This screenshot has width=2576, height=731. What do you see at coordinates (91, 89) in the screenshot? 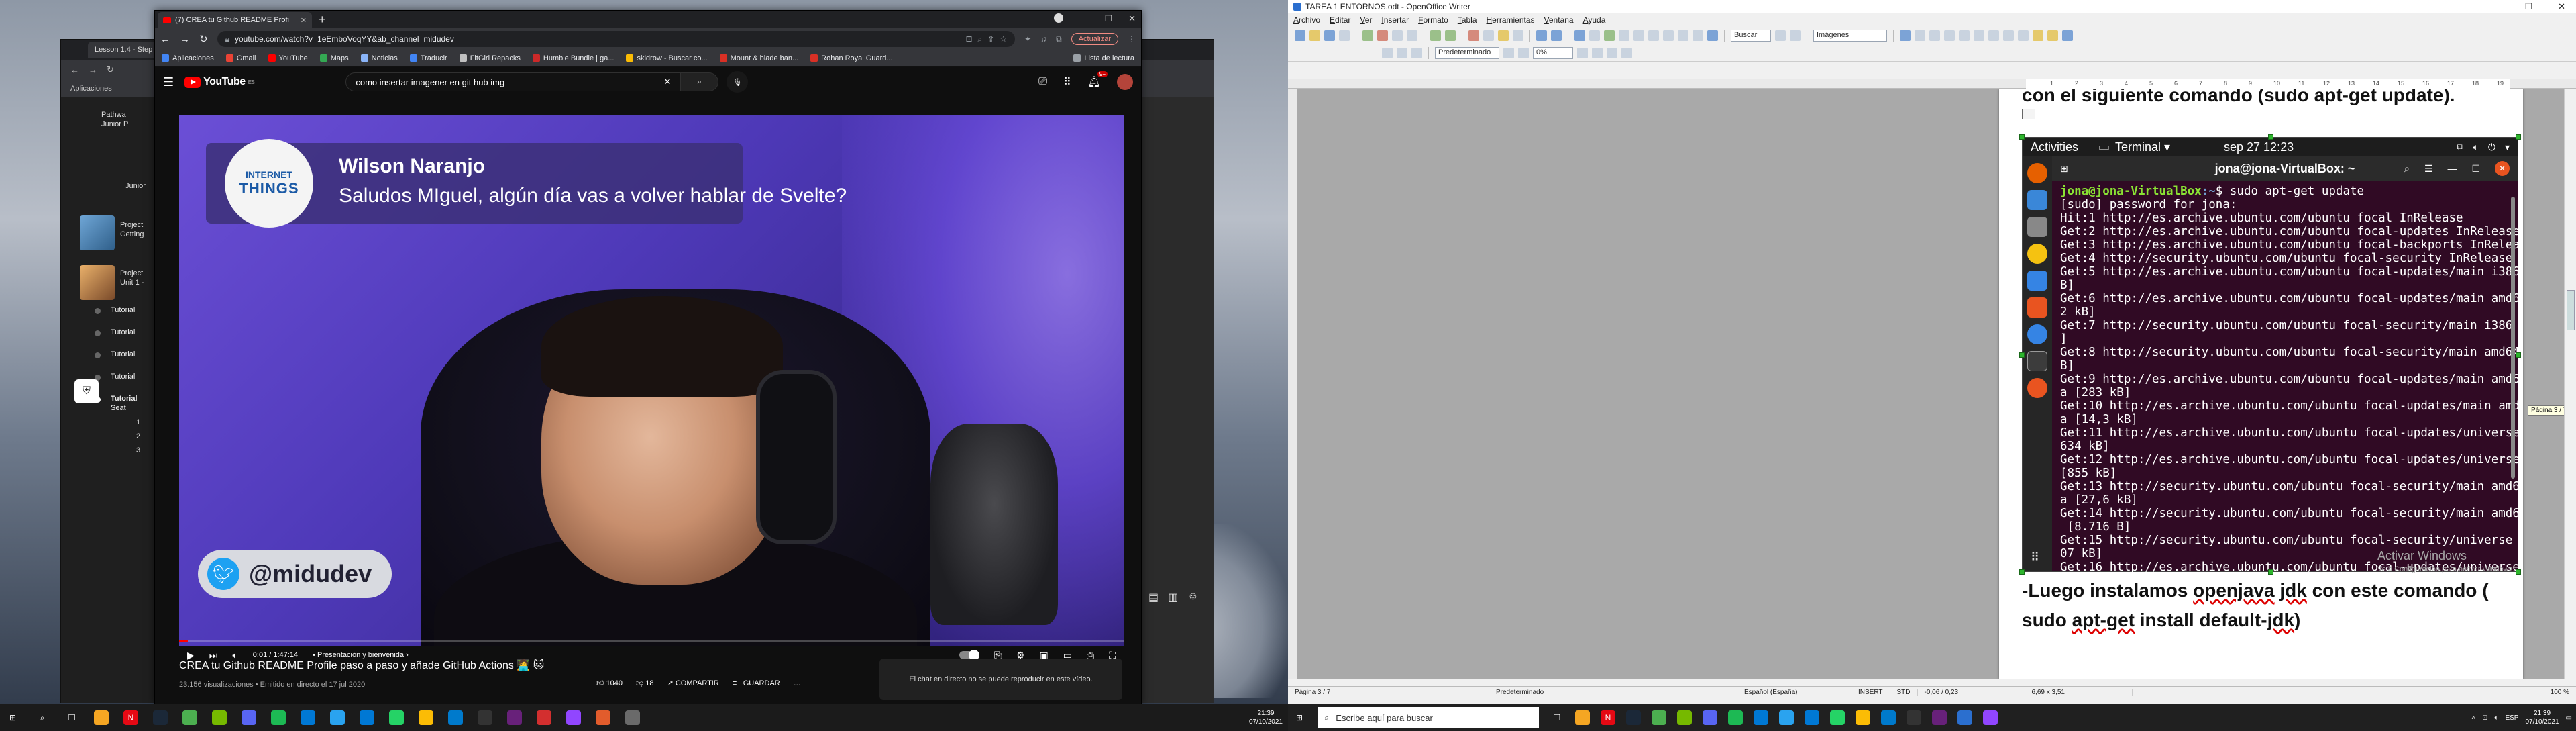
I see `bg-bookmark: Aplicaciones` at bounding box center [91, 89].